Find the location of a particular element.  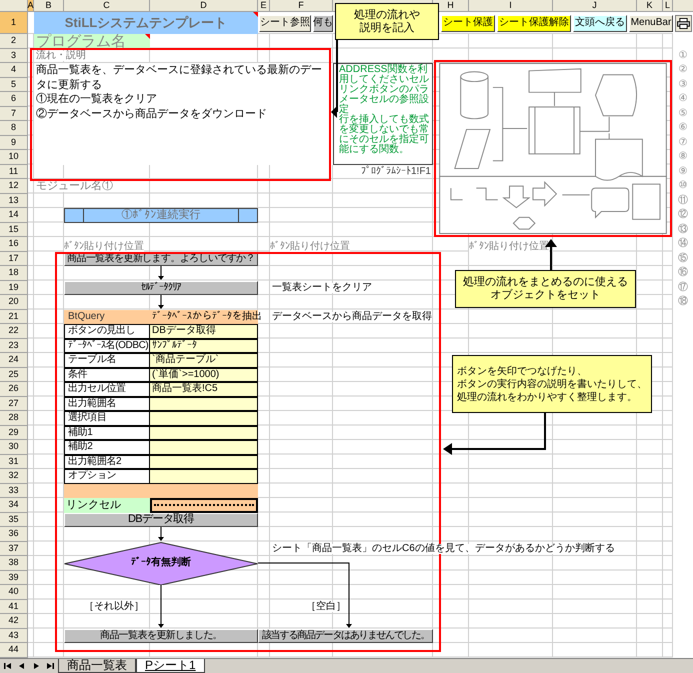

column-header: I is located at coordinates (511, 6).